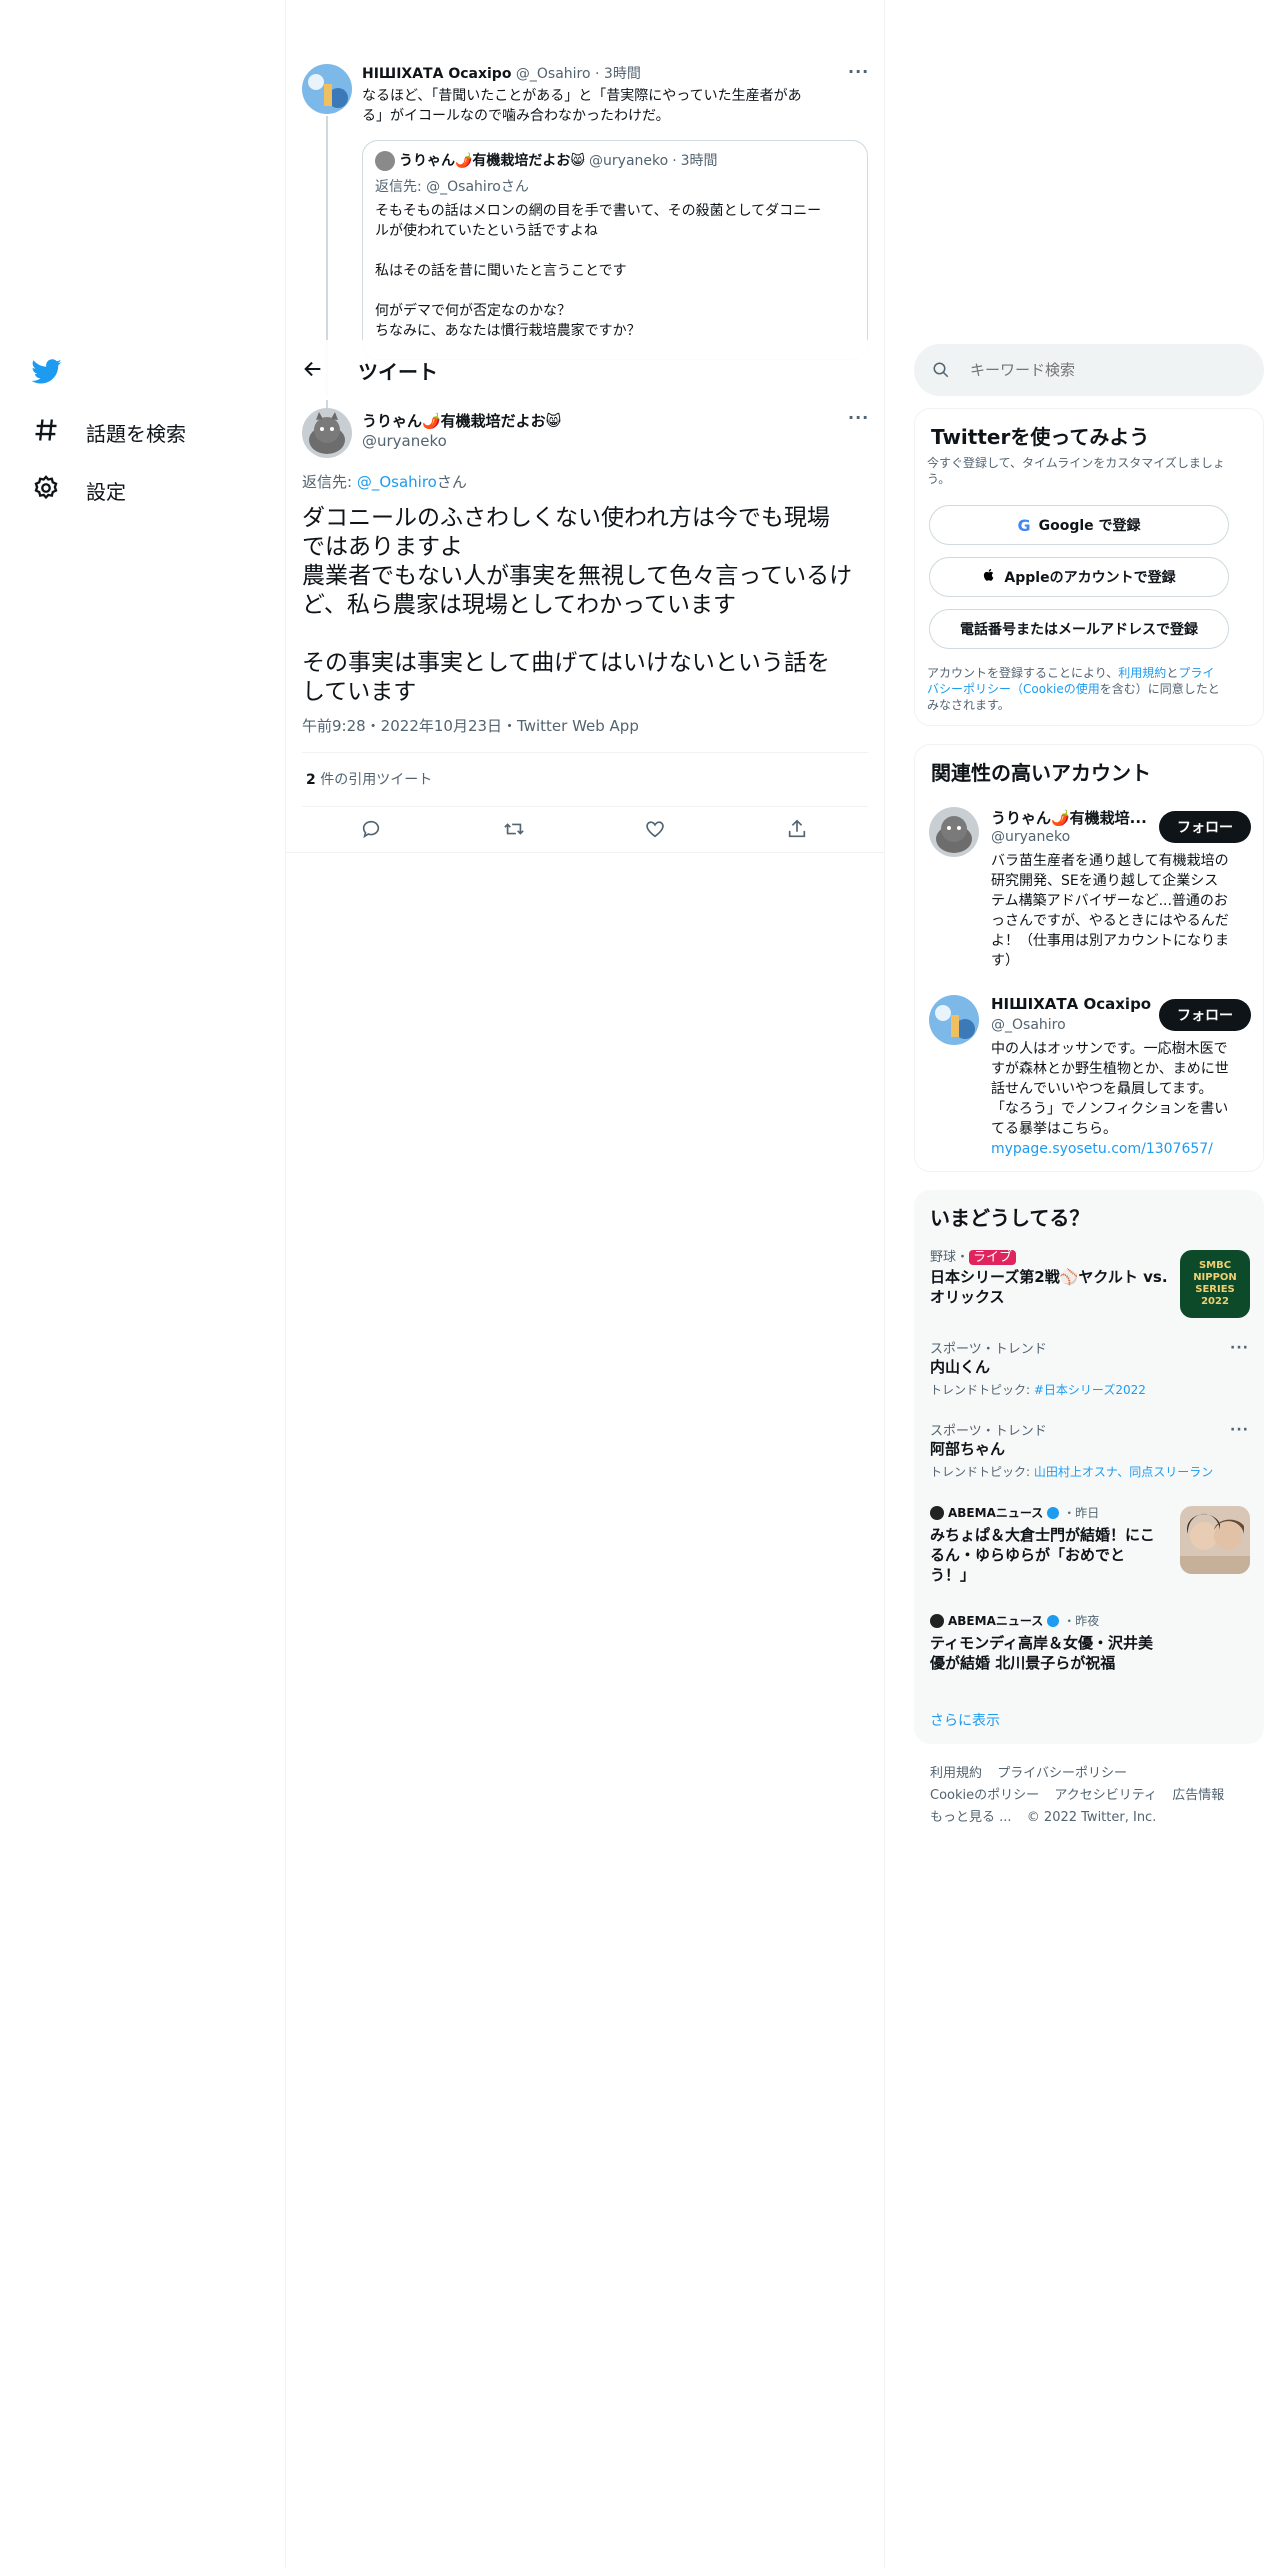 The height and width of the screenshot is (2568, 1284). I want to click on trend-title: ティモンディ高岸＆女優・沢井美 優が結婚 北川景子らが祝福, so click(1042, 1653).